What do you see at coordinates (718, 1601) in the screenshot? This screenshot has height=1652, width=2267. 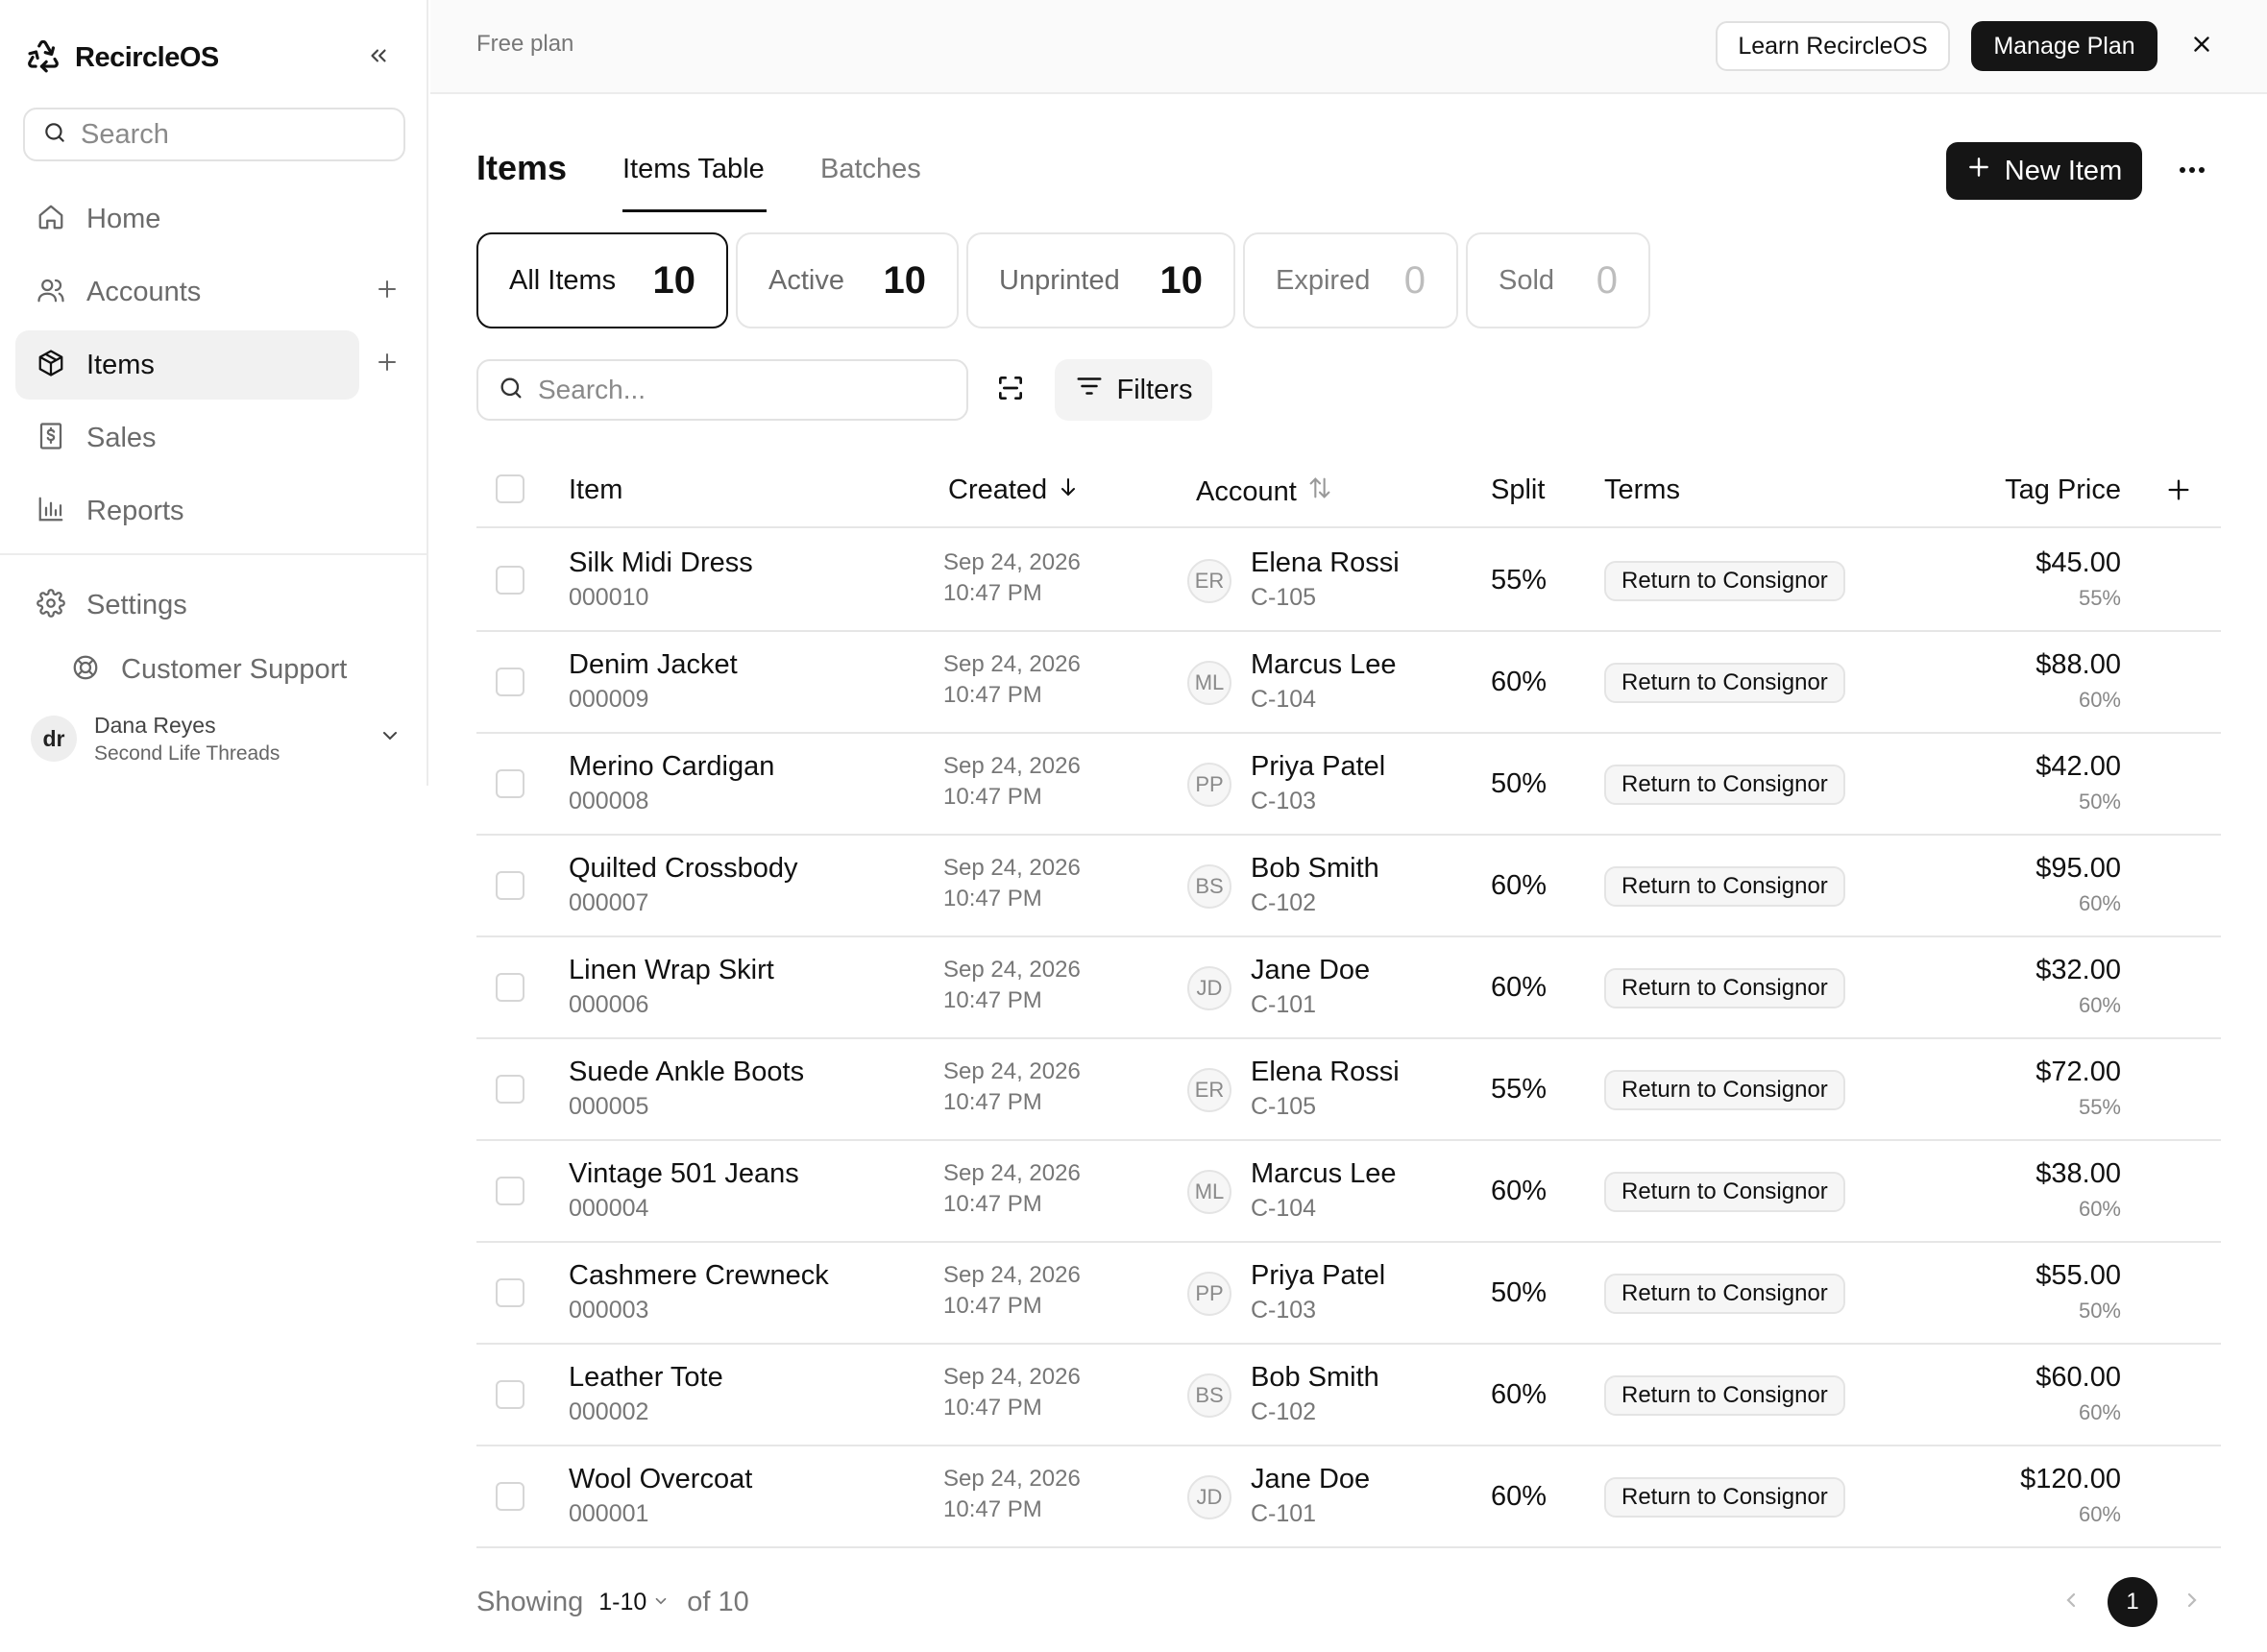 I see `total-count: of 10` at bounding box center [718, 1601].